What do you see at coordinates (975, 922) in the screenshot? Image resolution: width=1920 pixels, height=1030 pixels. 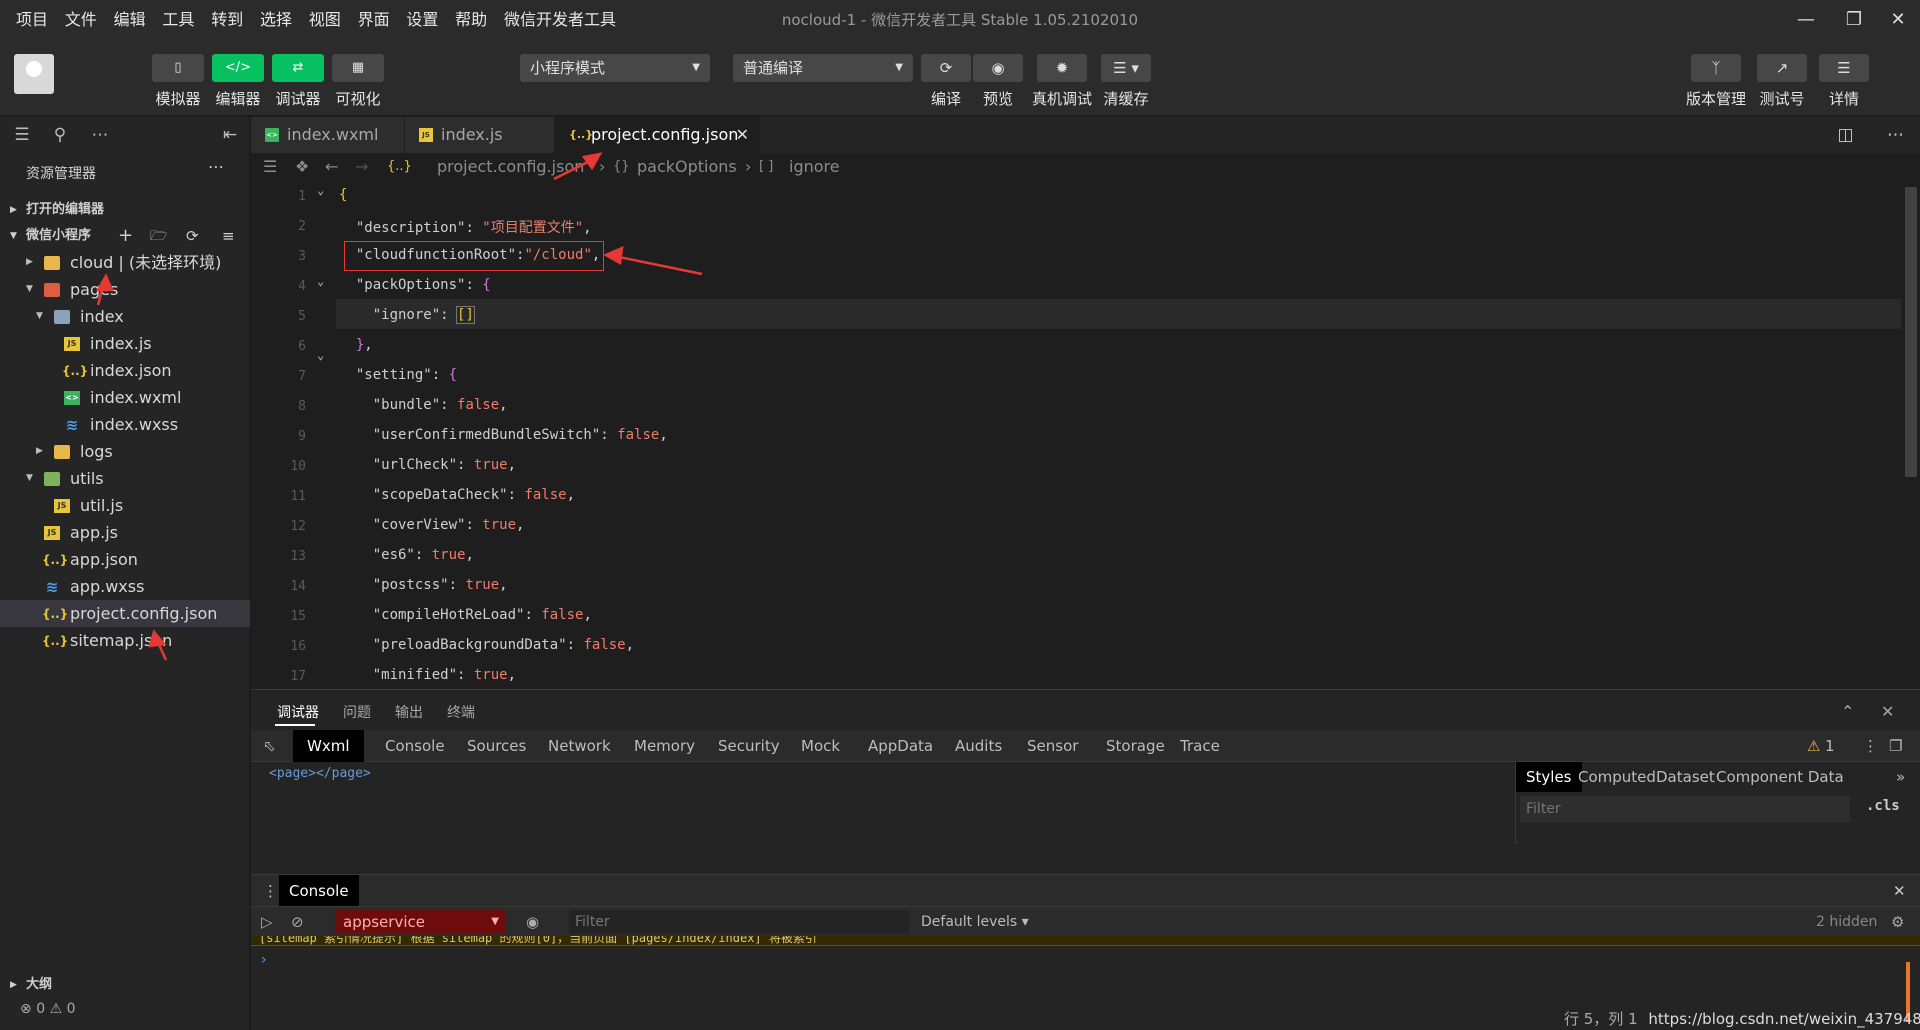 I see `log-levels-select: Default levels ▾` at bounding box center [975, 922].